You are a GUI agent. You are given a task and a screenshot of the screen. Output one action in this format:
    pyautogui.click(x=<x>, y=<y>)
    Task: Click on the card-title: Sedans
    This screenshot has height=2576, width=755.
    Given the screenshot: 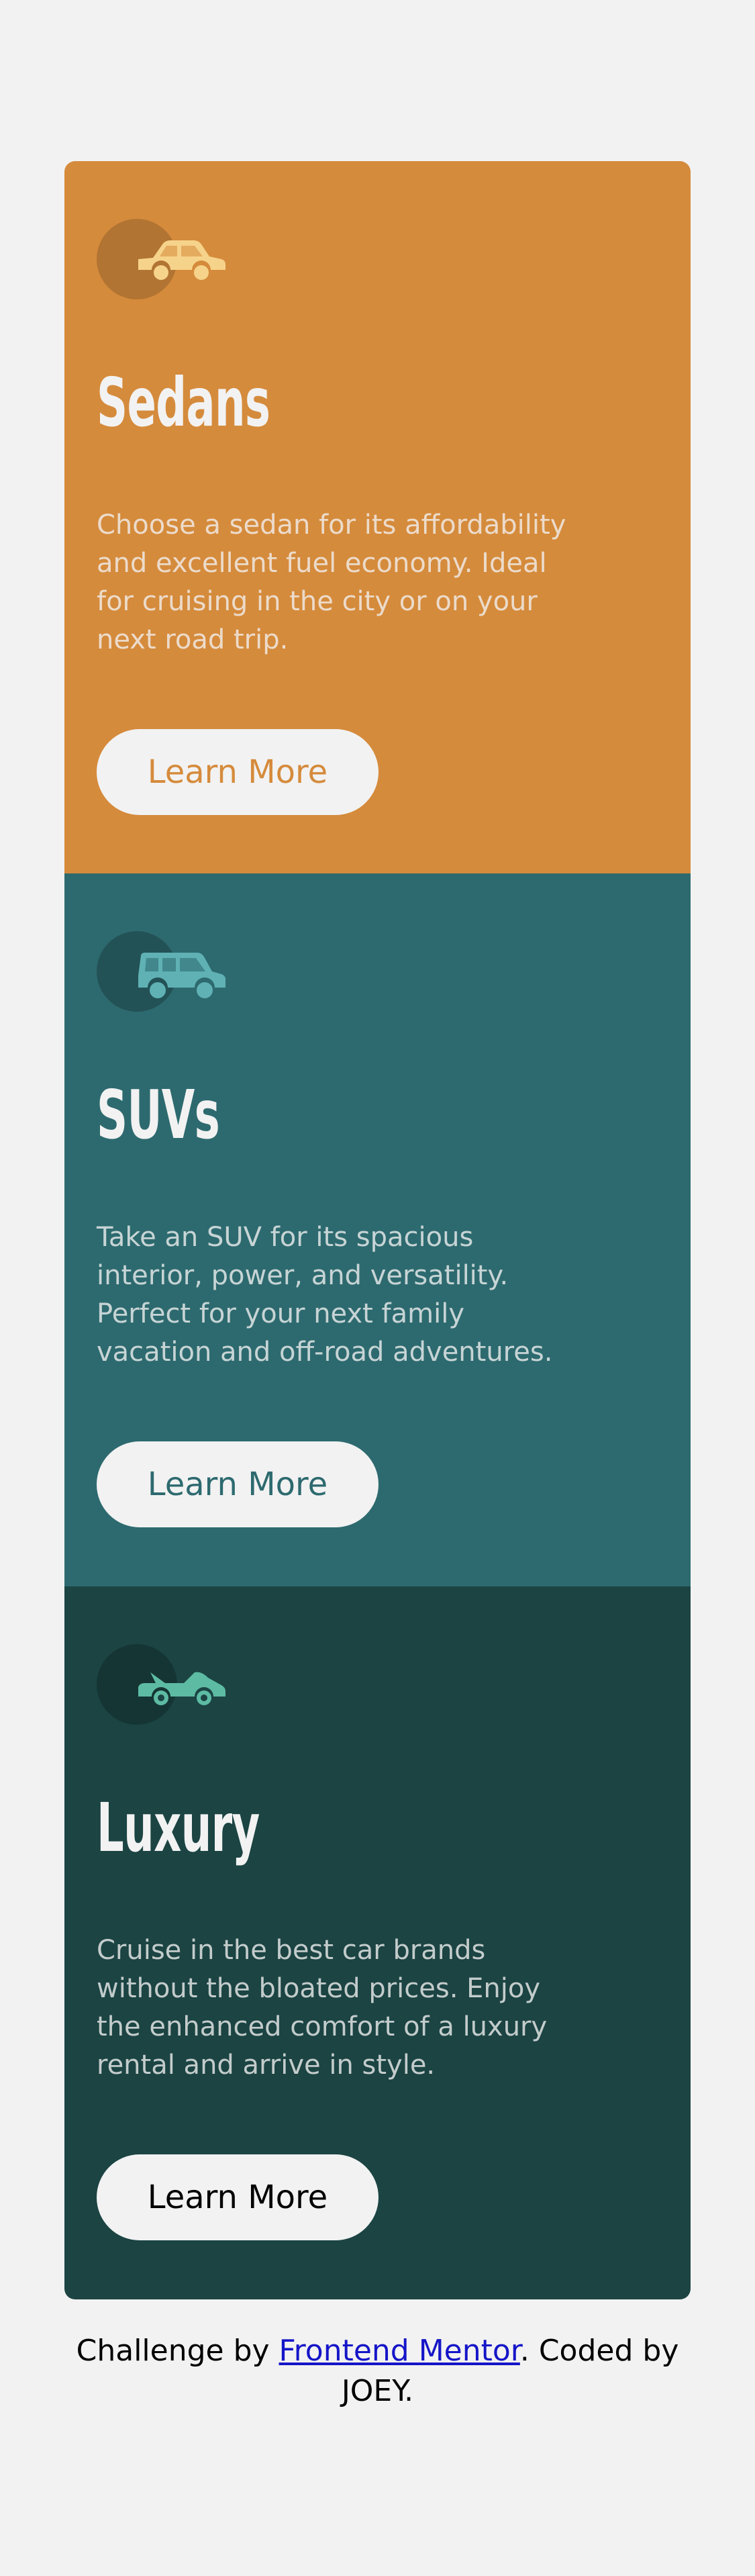 What is the action you would take?
    pyautogui.click(x=184, y=402)
    